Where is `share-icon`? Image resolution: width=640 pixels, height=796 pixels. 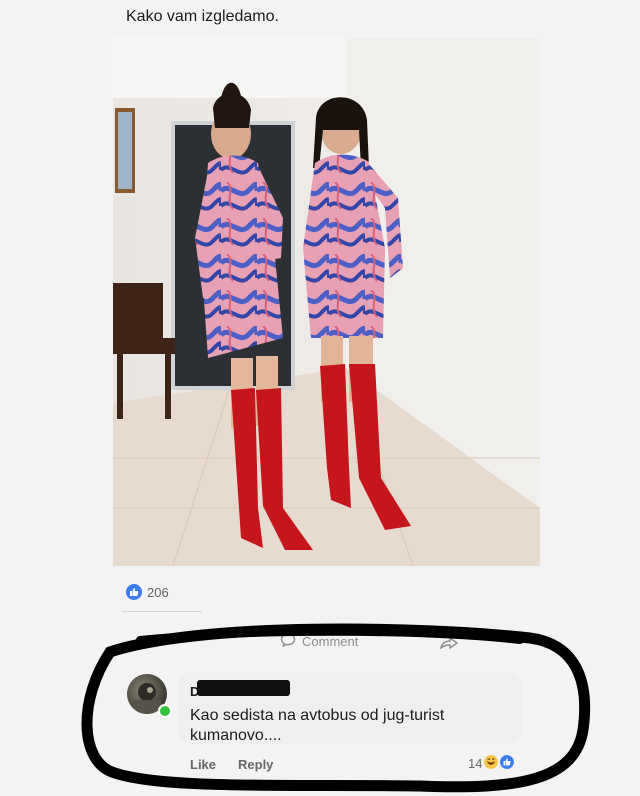 share-icon is located at coordinates (449, 645).